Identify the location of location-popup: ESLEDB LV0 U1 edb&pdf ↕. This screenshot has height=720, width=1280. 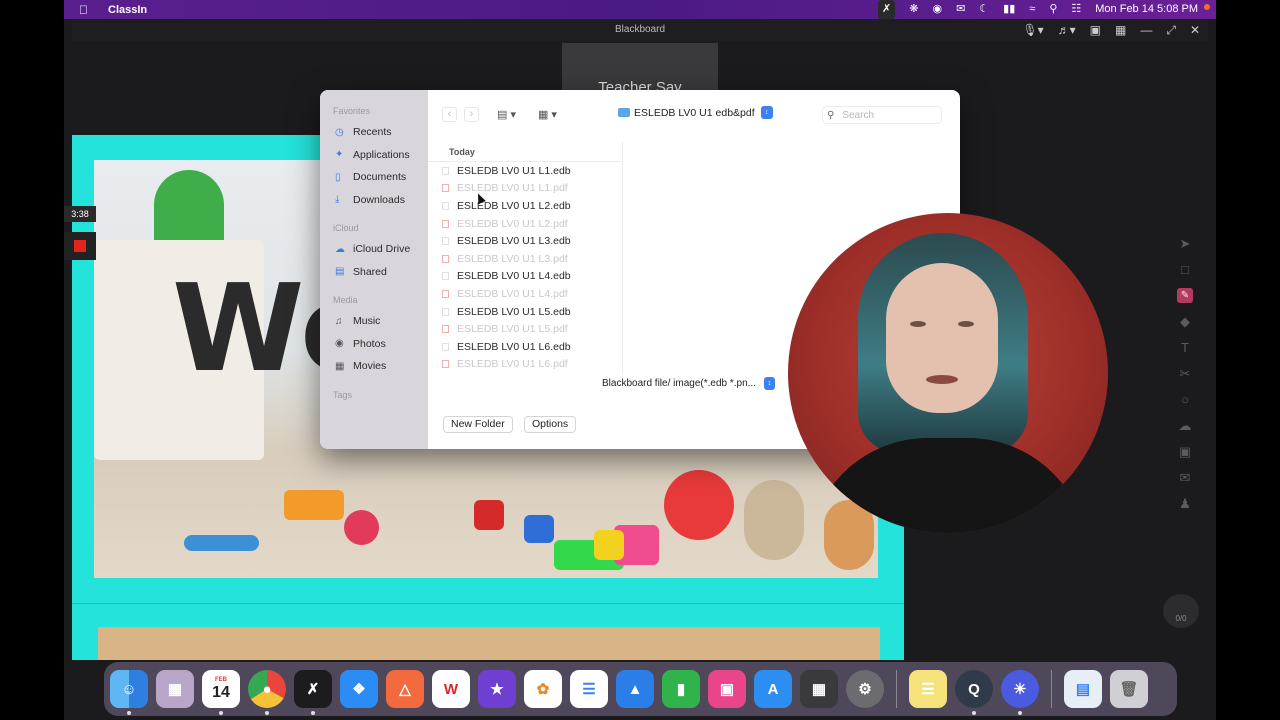
(695, 112).